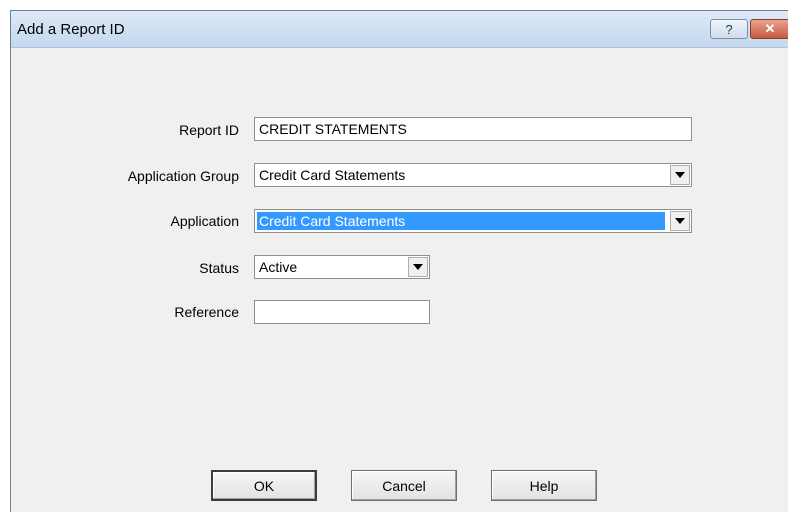  I want to click on close-button: ✕, so click(769, 29).